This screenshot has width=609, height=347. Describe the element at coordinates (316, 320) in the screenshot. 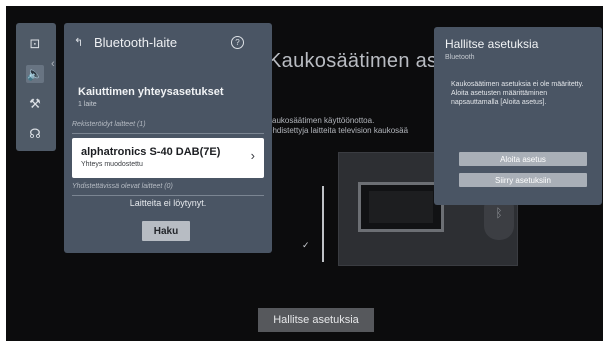

I see `manage-settings-button: Hallitse asetuksia` at that location.